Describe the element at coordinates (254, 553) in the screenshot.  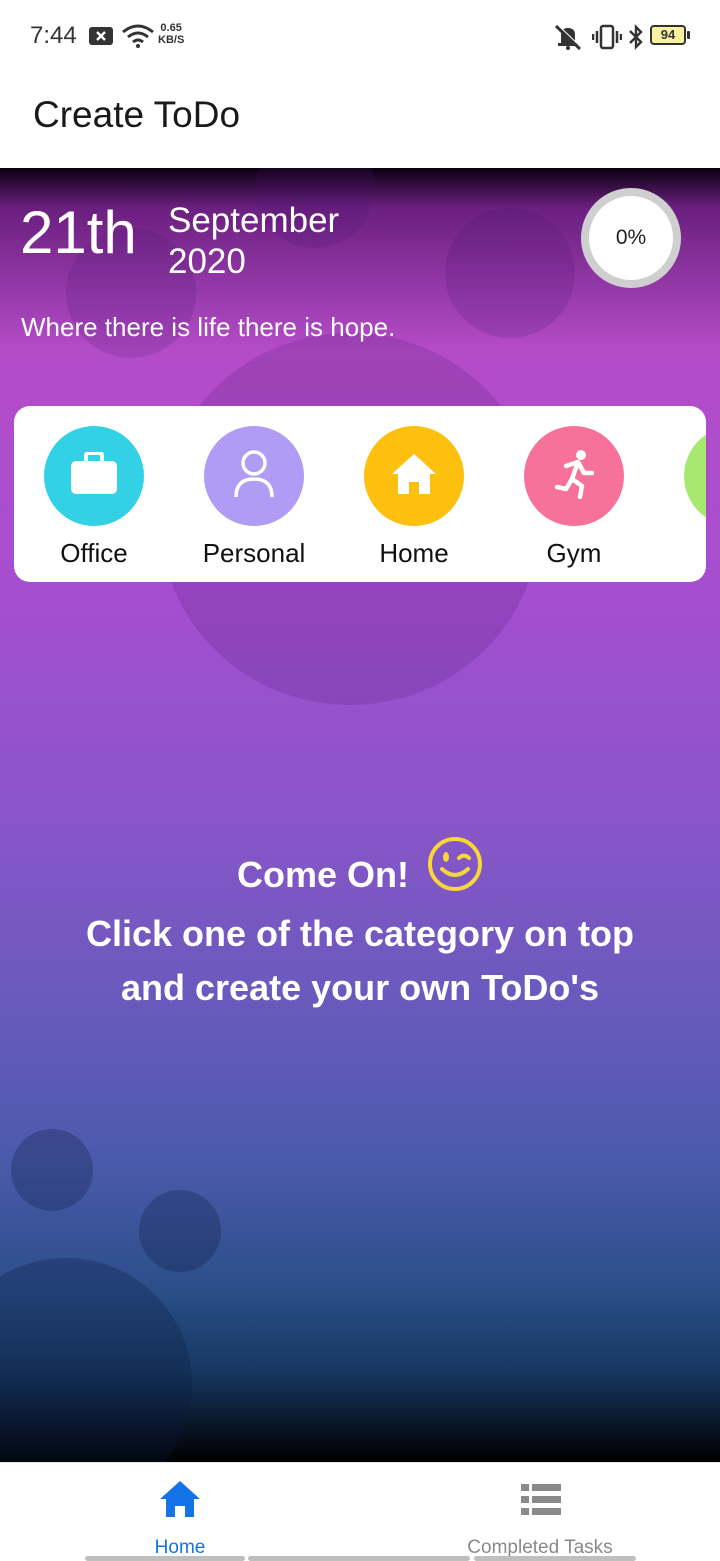
I see `category-label: Personal` at that location.